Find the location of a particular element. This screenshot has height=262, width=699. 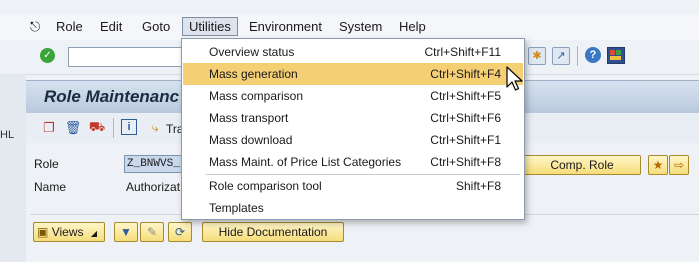

side-panel-edge is located at coordinates (13, 168).